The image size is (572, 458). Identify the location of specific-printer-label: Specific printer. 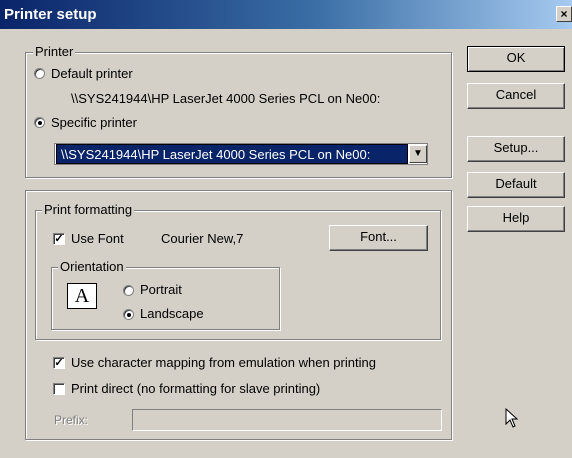
(94, 122).